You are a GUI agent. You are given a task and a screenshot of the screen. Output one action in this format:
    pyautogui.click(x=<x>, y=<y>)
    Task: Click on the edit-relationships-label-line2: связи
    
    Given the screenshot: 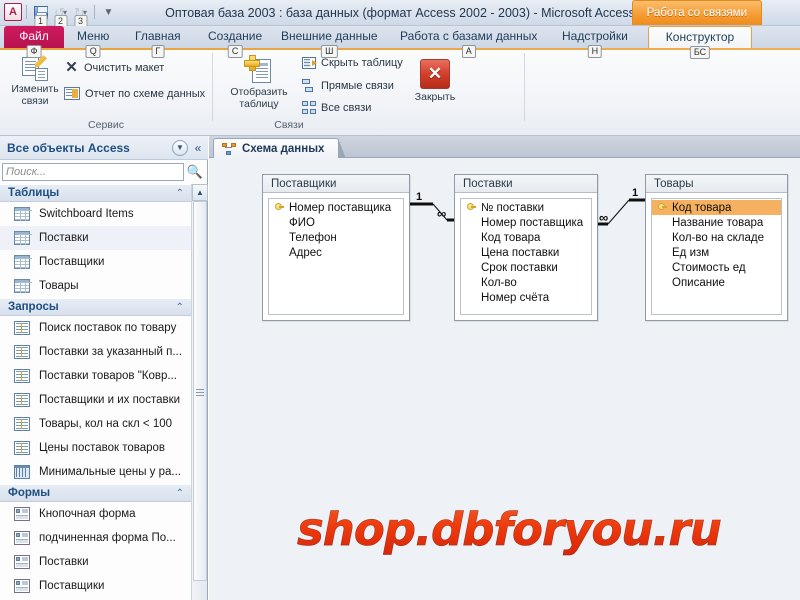 What is the action you would take?
    pyautogui.click(x=35, y=100)
    